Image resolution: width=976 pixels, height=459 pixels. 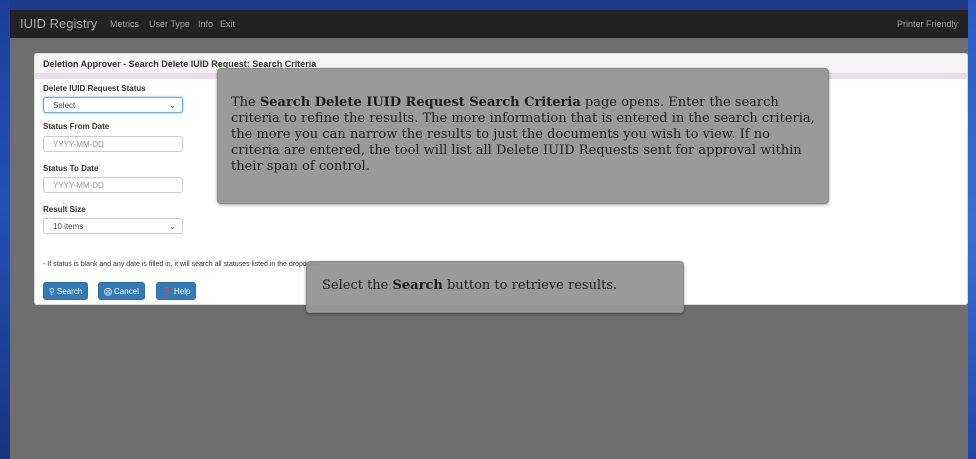 I want to click on help-button: ❓ Help, so click(x=176, y=291).